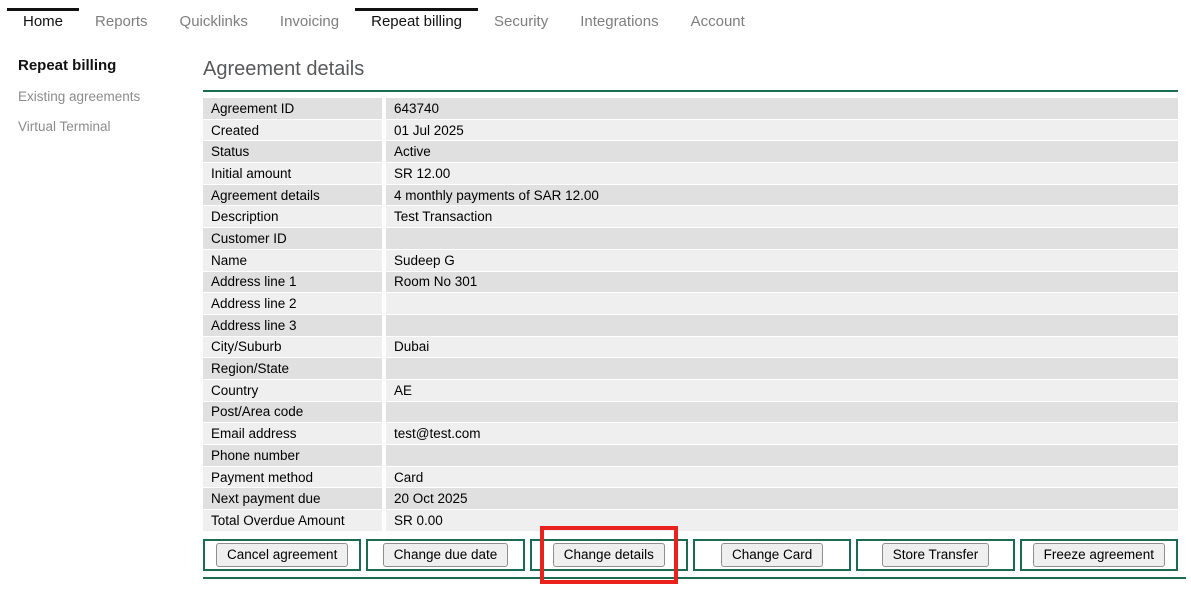 Image resolution: width=1191 pixels, height=590 pixels. Describe the element at coordinates (782, 499) in the screenshot. I see `row-value: 20 Oct 2025` at that location.